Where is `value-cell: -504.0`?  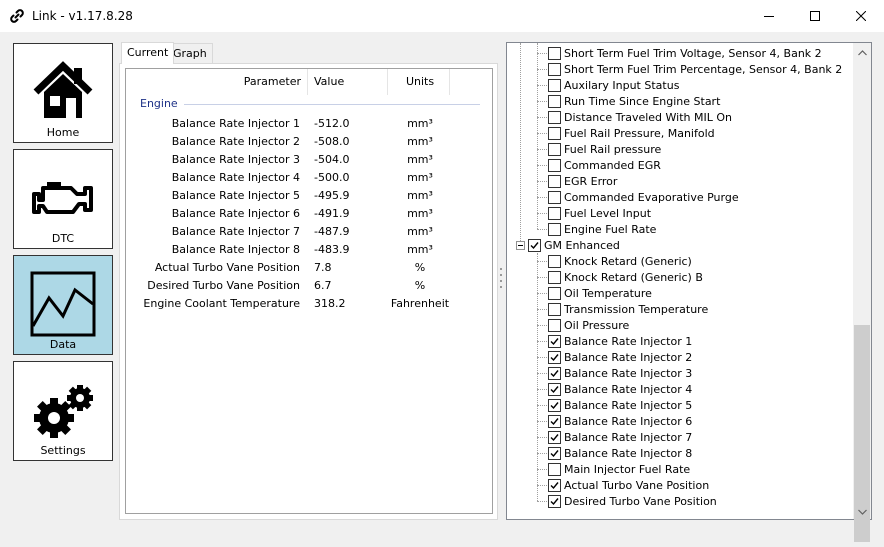
value-cell: -504.0 is located at coordinates (332, 159).